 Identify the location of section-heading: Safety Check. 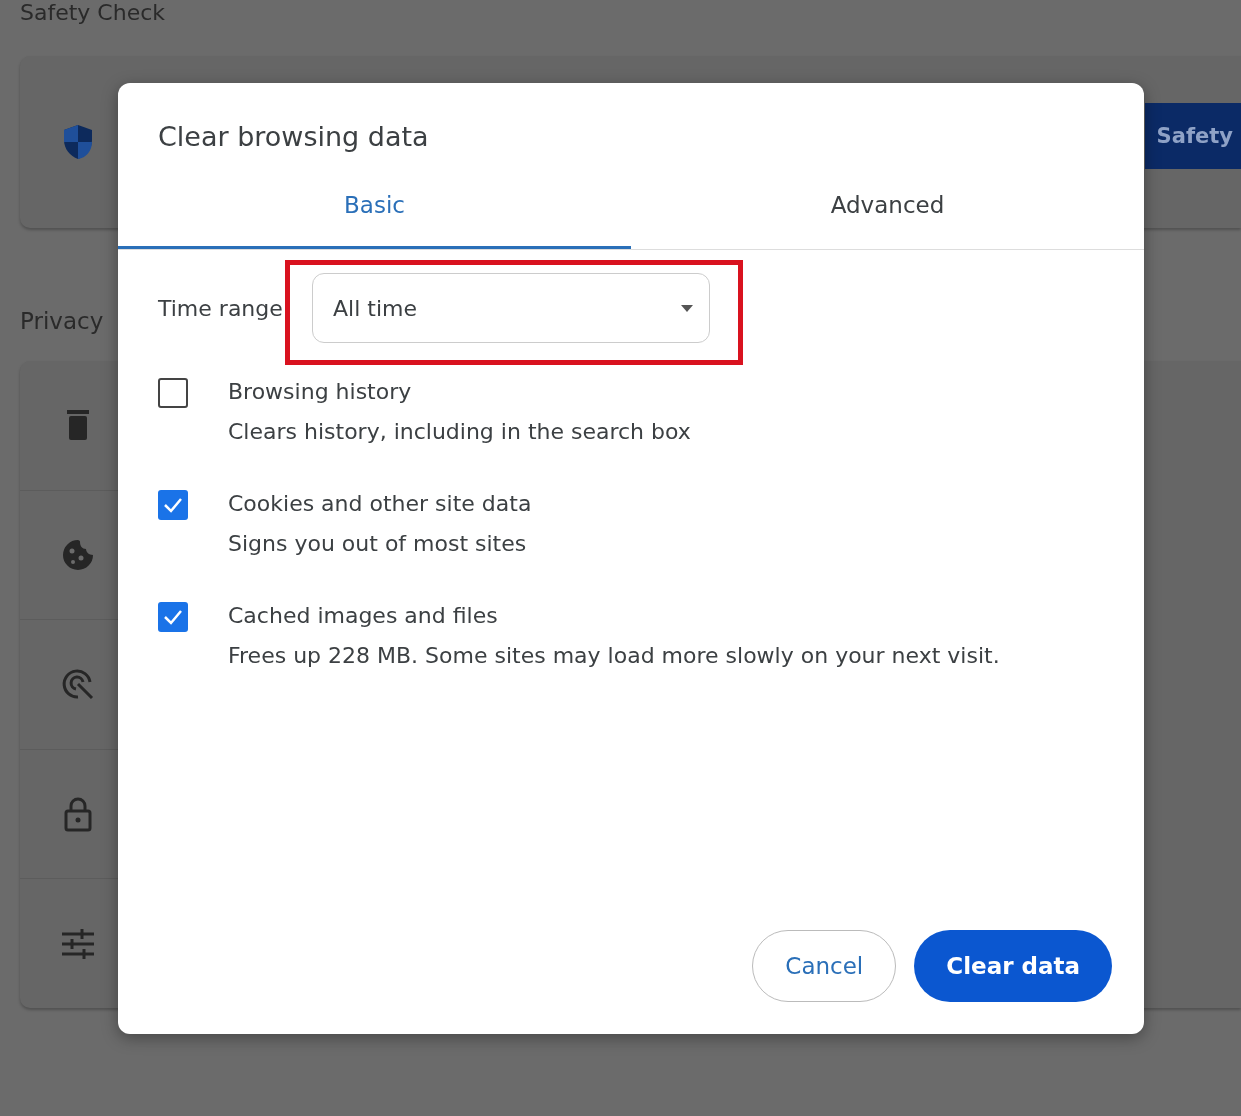
(93, 13).